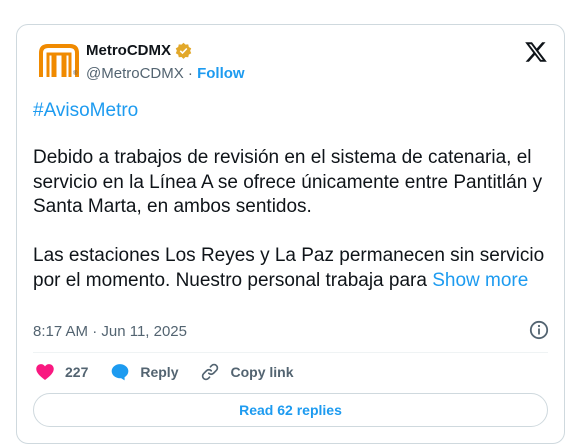  I want to click on link-icon, so click(210, 372).